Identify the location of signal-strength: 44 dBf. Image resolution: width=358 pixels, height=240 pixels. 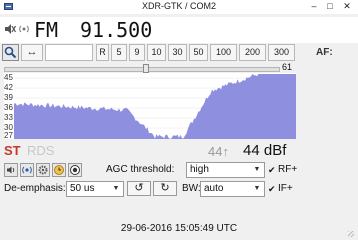
(265, 150).